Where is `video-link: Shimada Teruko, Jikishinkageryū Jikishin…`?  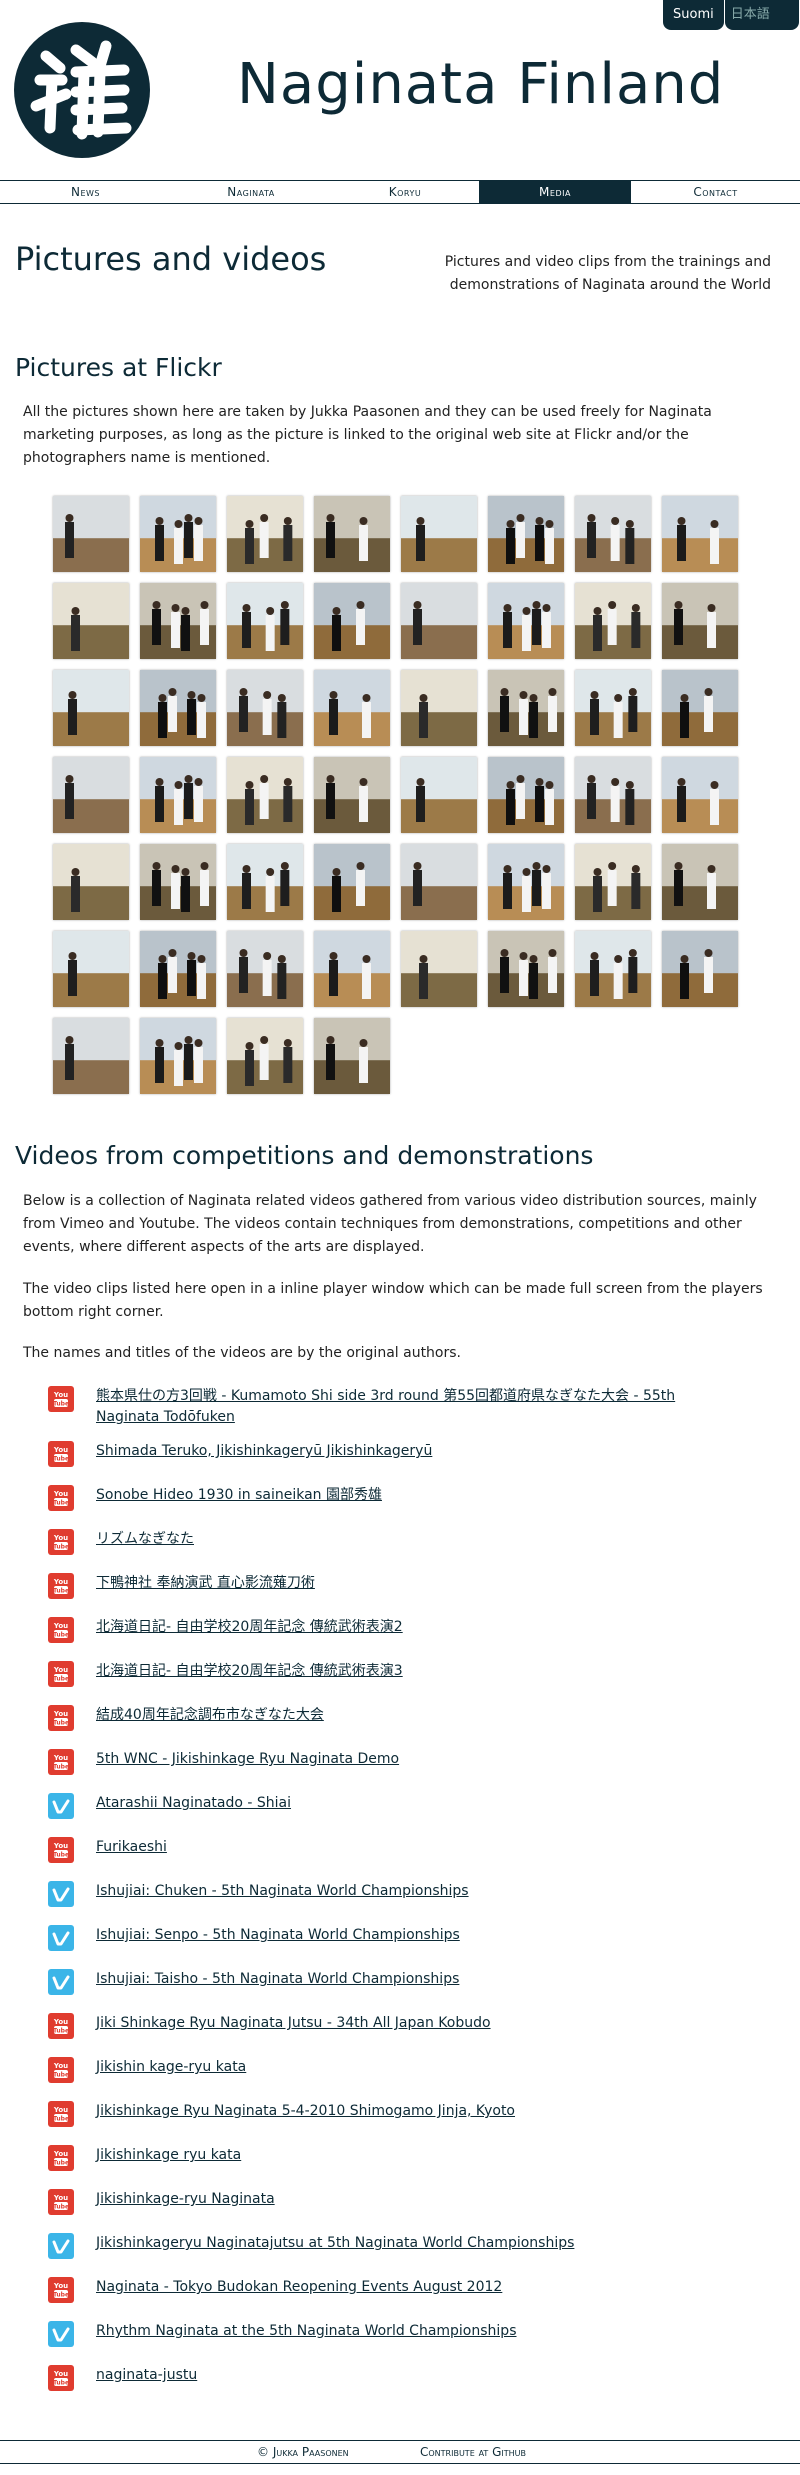
video-link: Shimada Teruko, Jikishinkageryū Jikishin… is located at coordinates (264, 1451).